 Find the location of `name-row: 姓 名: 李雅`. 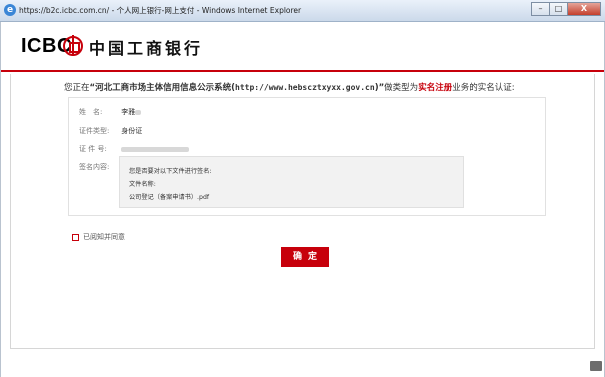

name-row: 姓 名: 李雅 is located at coordinates (110, 112).